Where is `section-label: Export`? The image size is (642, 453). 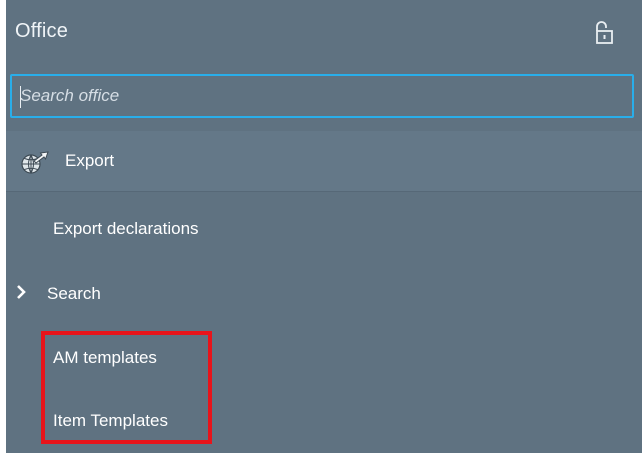
section-label: Export is located at coordinates (90, 160).